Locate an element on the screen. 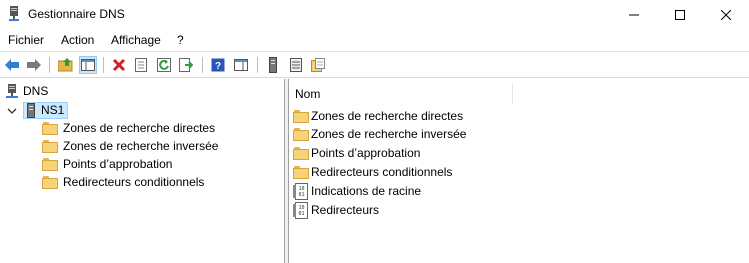 The height and width of the screenshot is (263, 749). list-item-label: Redirecteurs conditionnels is located at coordinates (382, 172).